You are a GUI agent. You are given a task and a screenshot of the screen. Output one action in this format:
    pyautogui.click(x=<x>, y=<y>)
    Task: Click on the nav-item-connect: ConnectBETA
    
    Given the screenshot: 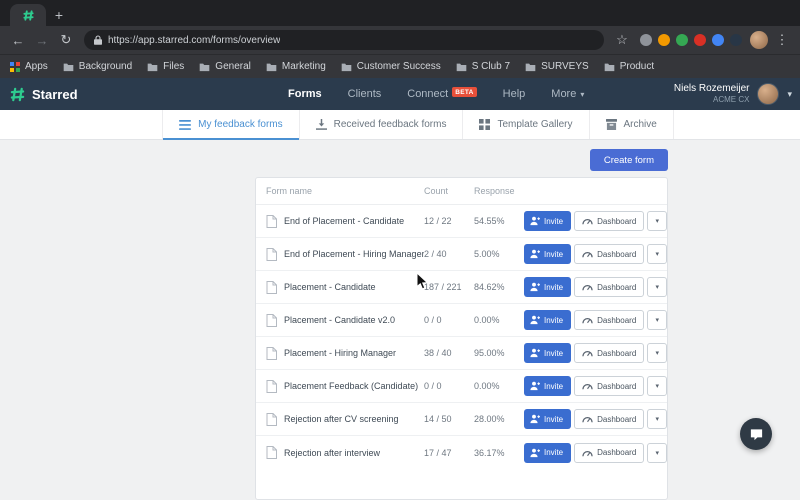 What is the action you would take?
    pyautogui.click(x=441, y=94)
    